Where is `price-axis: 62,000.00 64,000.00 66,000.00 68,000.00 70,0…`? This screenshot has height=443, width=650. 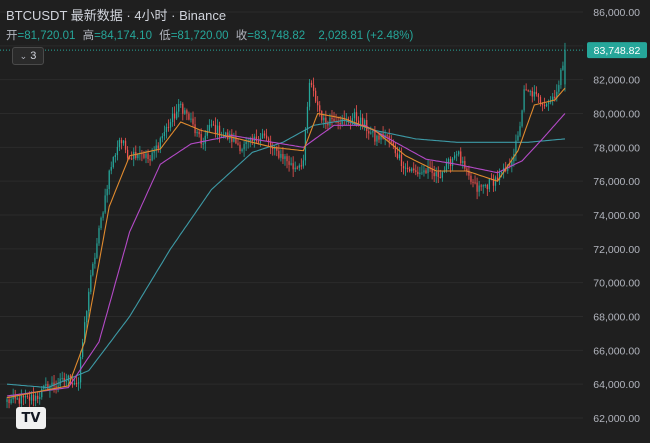 price-axis: 62,000.00 64,000.00 66,000.00 68,000.00 70,0… is located at coordinates (616, 216).